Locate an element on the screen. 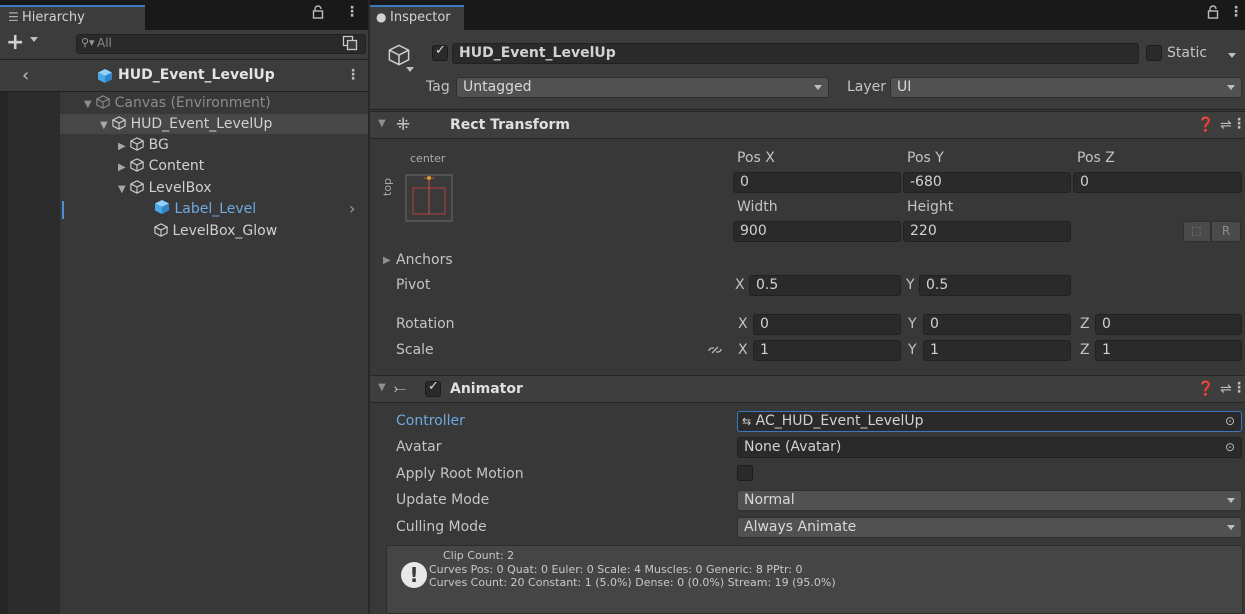  height-input: 220 is located at coordinates (987, 231).